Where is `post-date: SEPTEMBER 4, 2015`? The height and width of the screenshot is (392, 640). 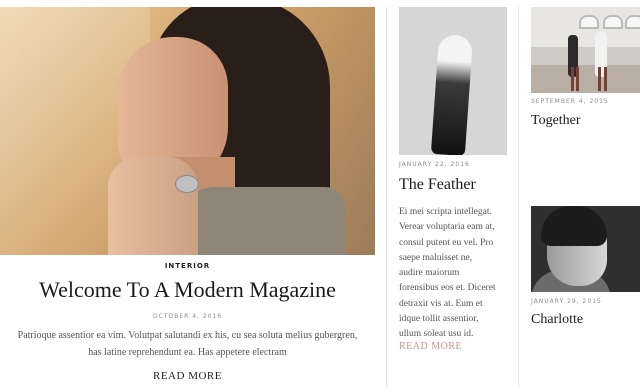 post-date: SEPTEMBER 4, 2015 is located at coordinates (570, 101).